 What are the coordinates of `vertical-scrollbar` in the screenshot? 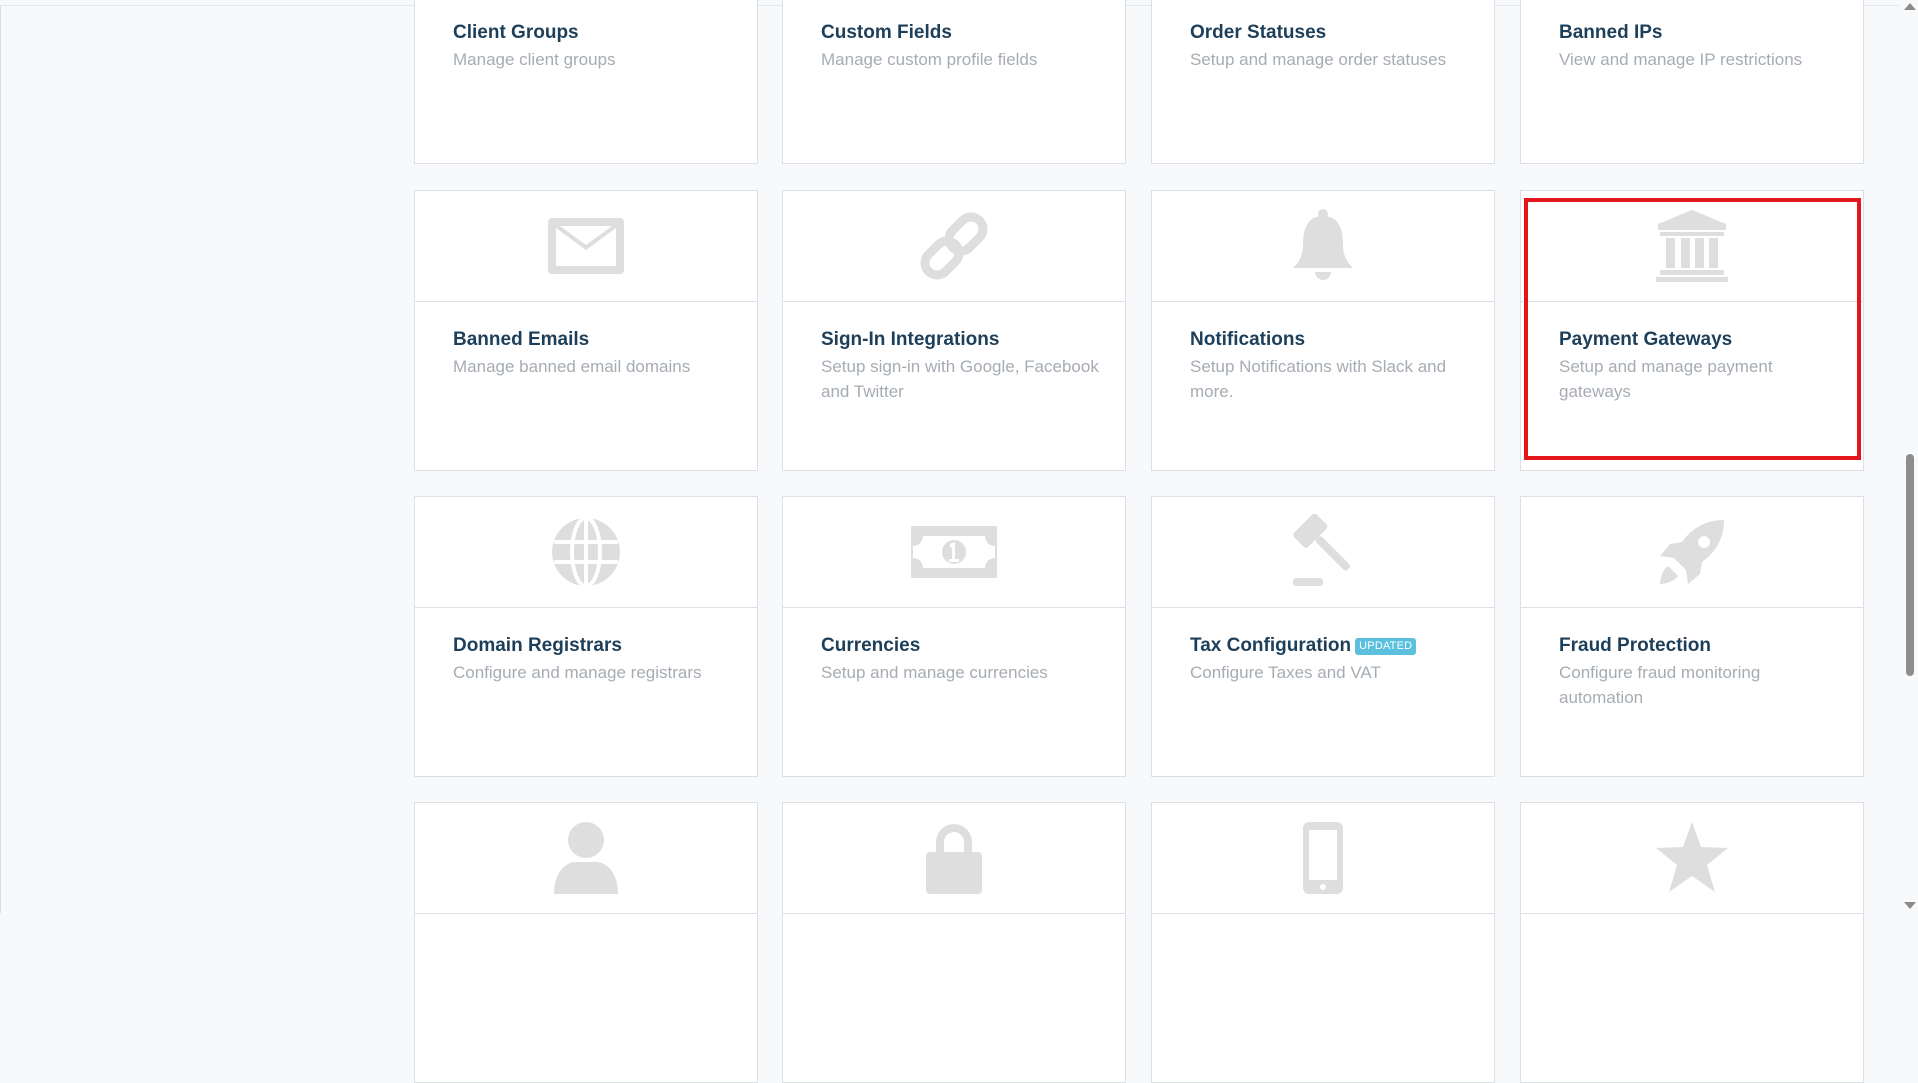 It's located at (1909, 456).